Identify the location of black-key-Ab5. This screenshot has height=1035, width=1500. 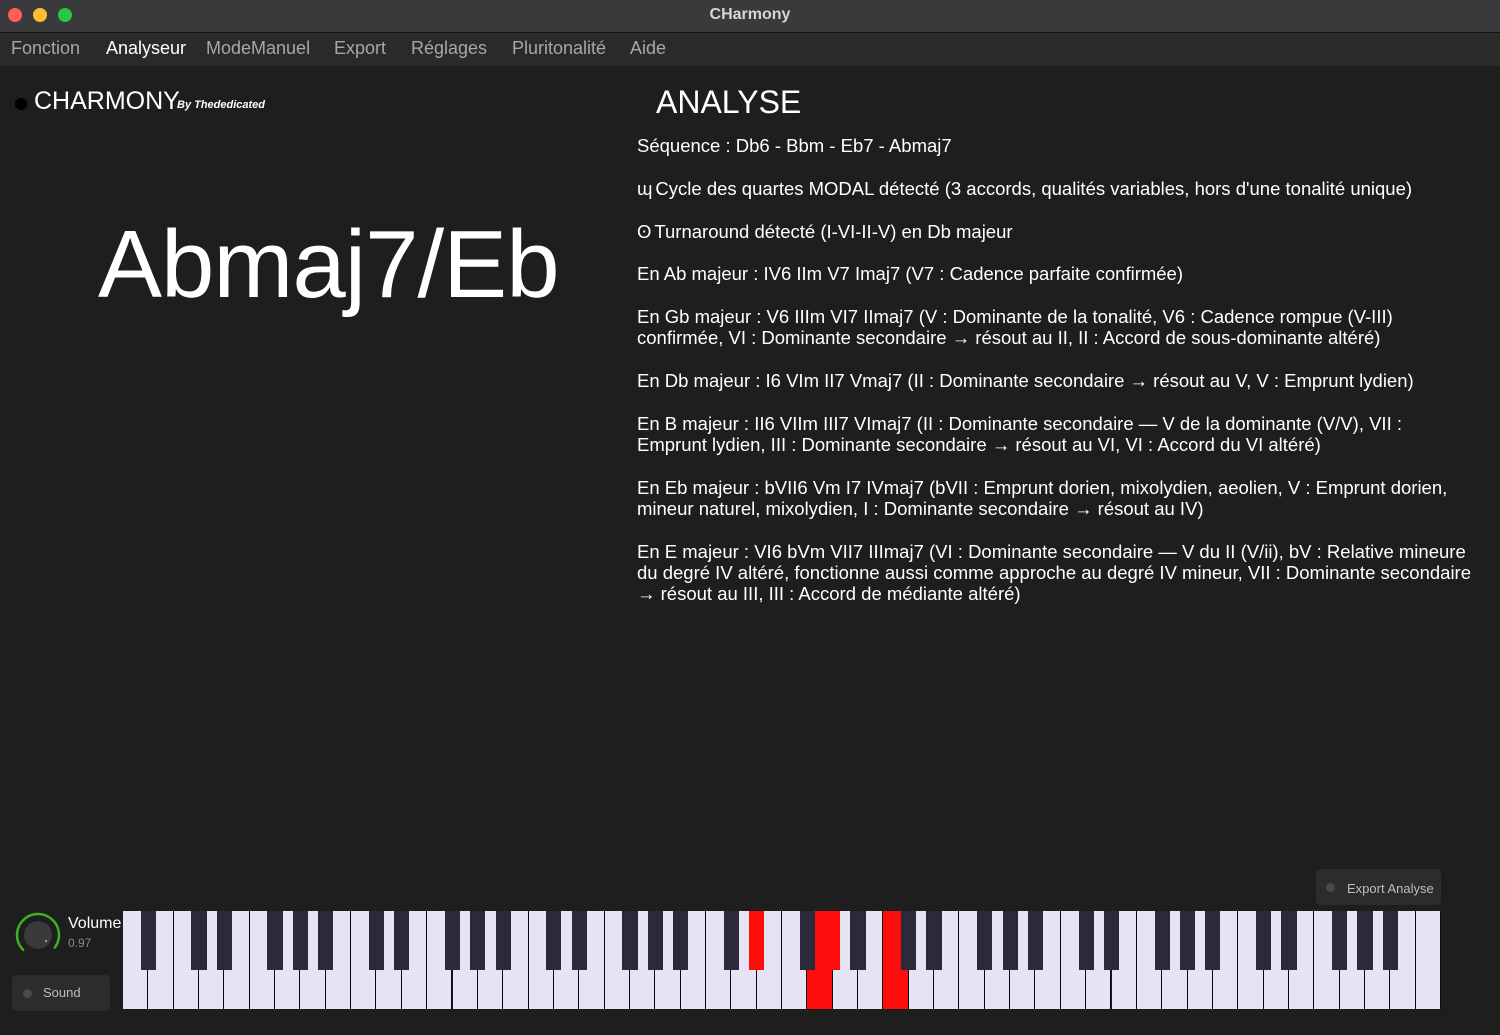
(1010, 940).